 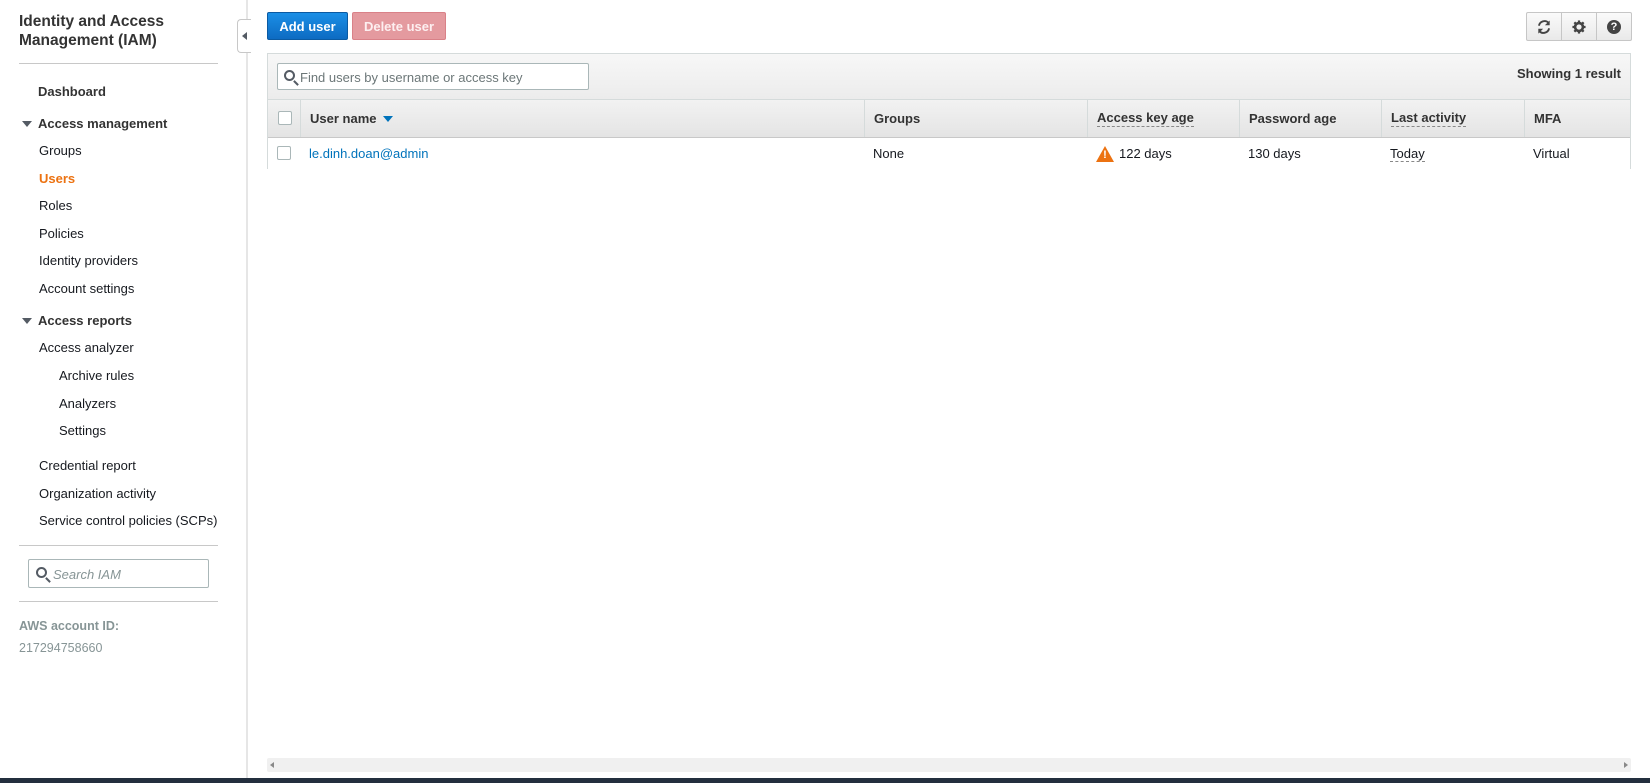 What do you see at coordinates (1407, 154) in the screenshot?
I see `last-activity-value: Today` at bounding box center [1407, 154].